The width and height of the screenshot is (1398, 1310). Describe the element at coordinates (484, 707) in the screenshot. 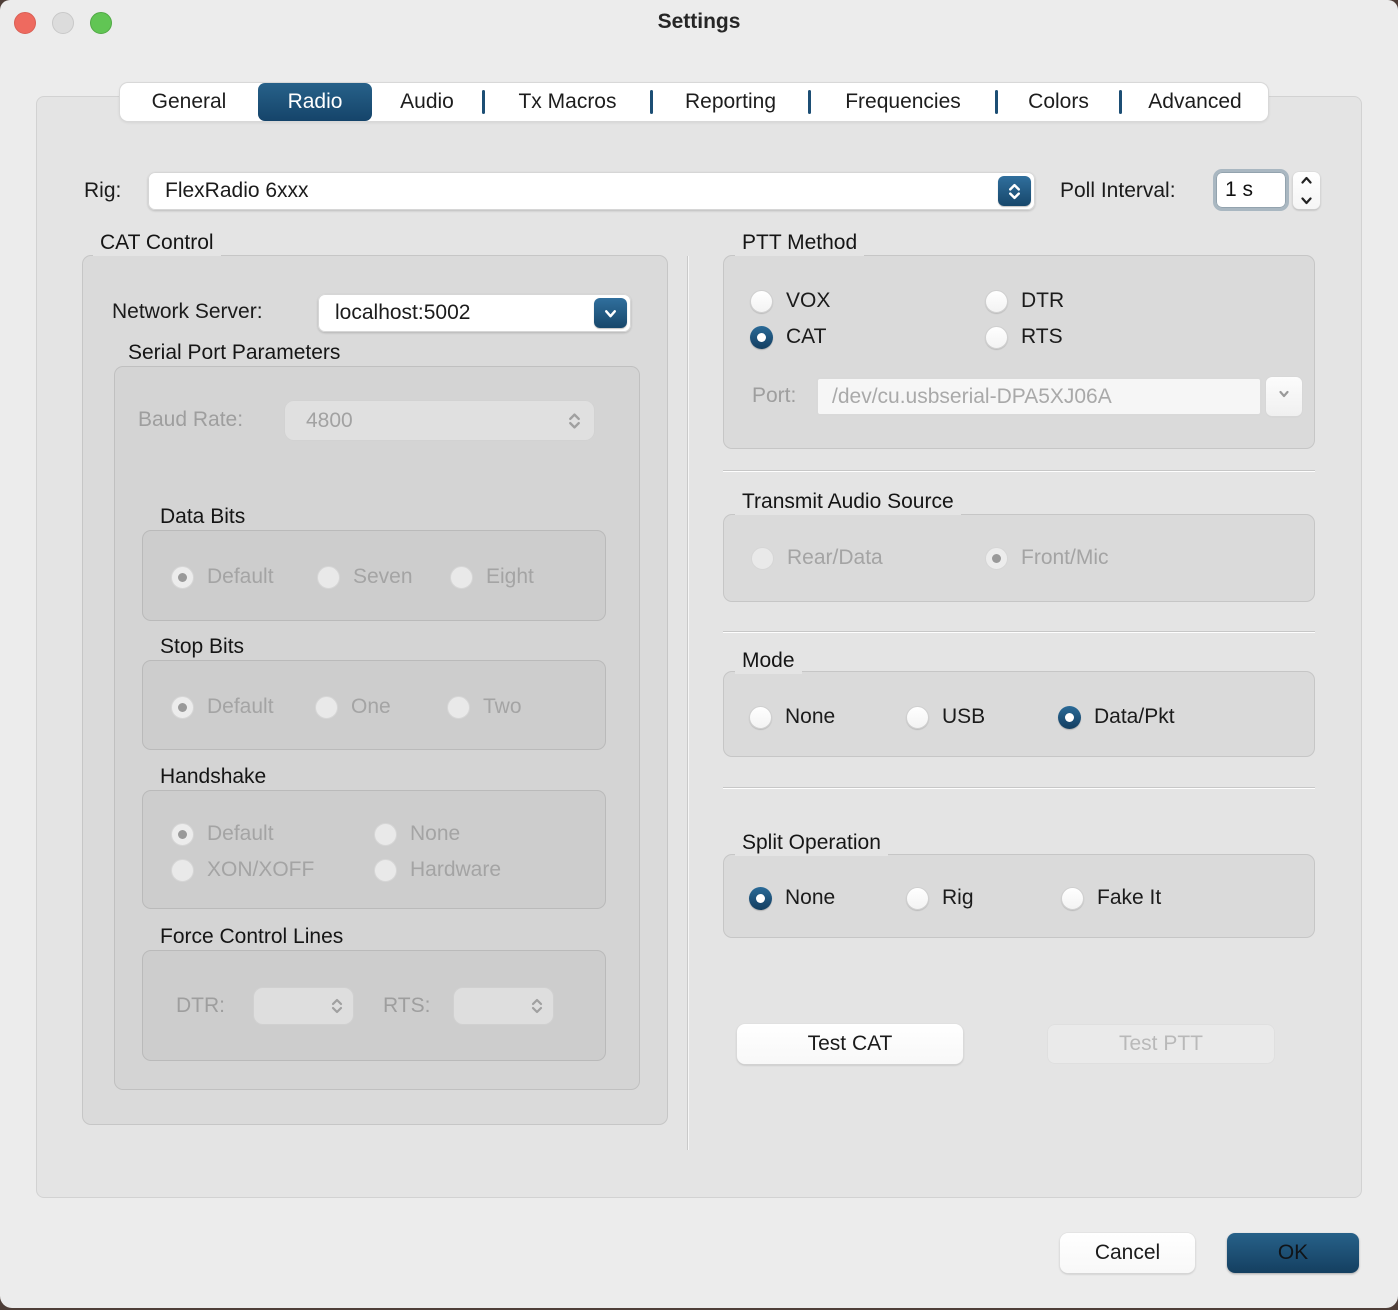

I see `radio-stop-bits-two: Two` at that location.